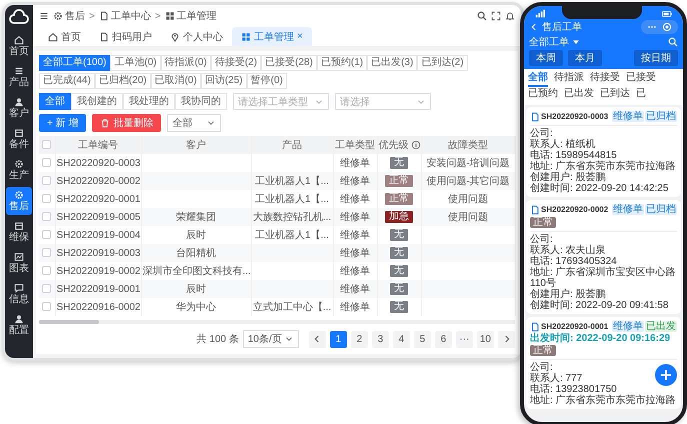  Describe the element at coordinates (64, 36) in the screenshot. I see `page-tab: 首页` at that location.